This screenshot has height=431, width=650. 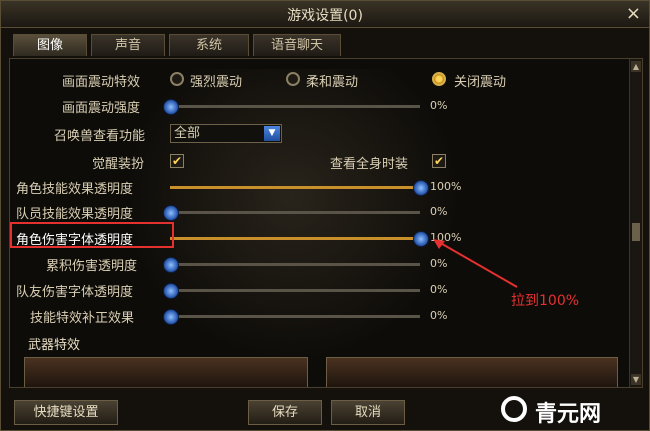 What do you see at coordinates (75, 189) in the screenshot?
I see `slider-label: 角色技能效果透明度` at bounding box center [75, 189].